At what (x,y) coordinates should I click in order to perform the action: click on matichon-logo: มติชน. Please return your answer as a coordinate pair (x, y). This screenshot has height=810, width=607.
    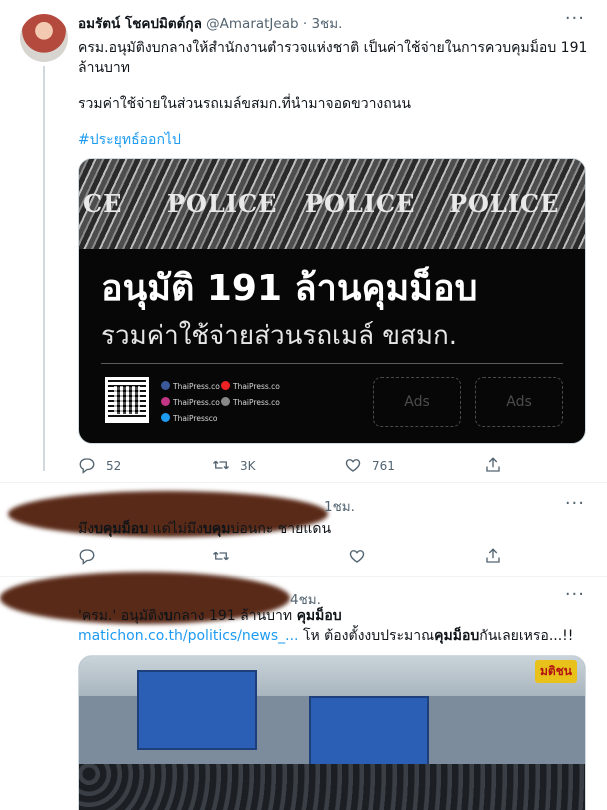
    Looking at the image, I should click on (555, 671).